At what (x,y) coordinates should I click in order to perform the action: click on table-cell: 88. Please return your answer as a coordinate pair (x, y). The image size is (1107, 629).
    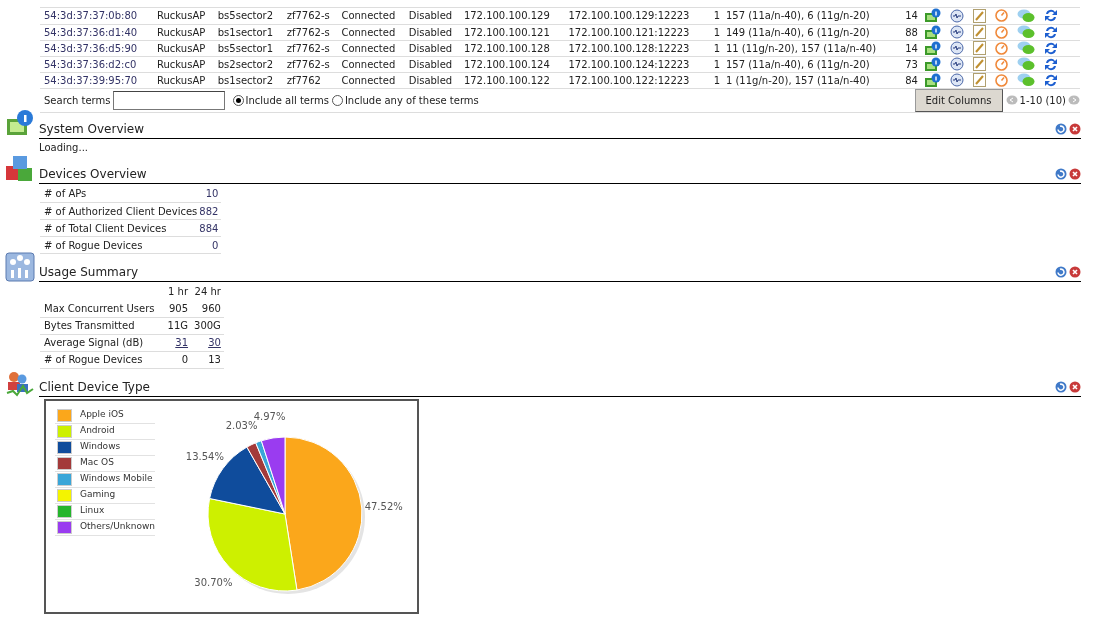
    Looking at the image, I should click on (911, 32).